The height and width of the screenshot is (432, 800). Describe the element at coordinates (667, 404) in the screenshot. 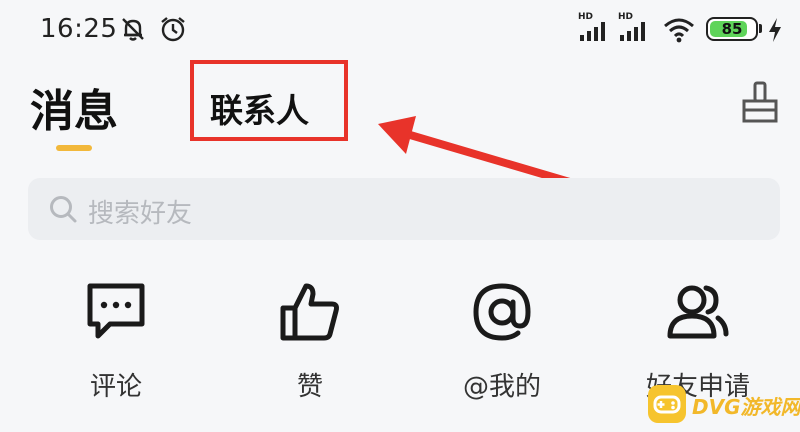

I see `gamepad-icon` at that location.